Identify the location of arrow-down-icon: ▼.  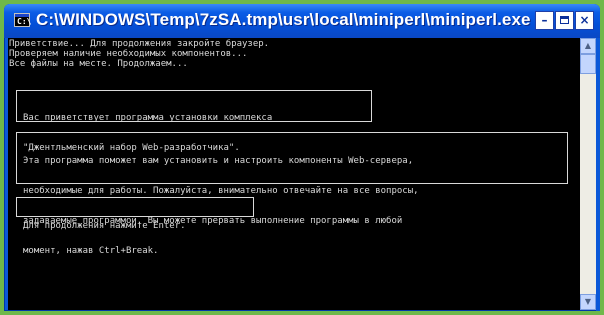
(588, 301).